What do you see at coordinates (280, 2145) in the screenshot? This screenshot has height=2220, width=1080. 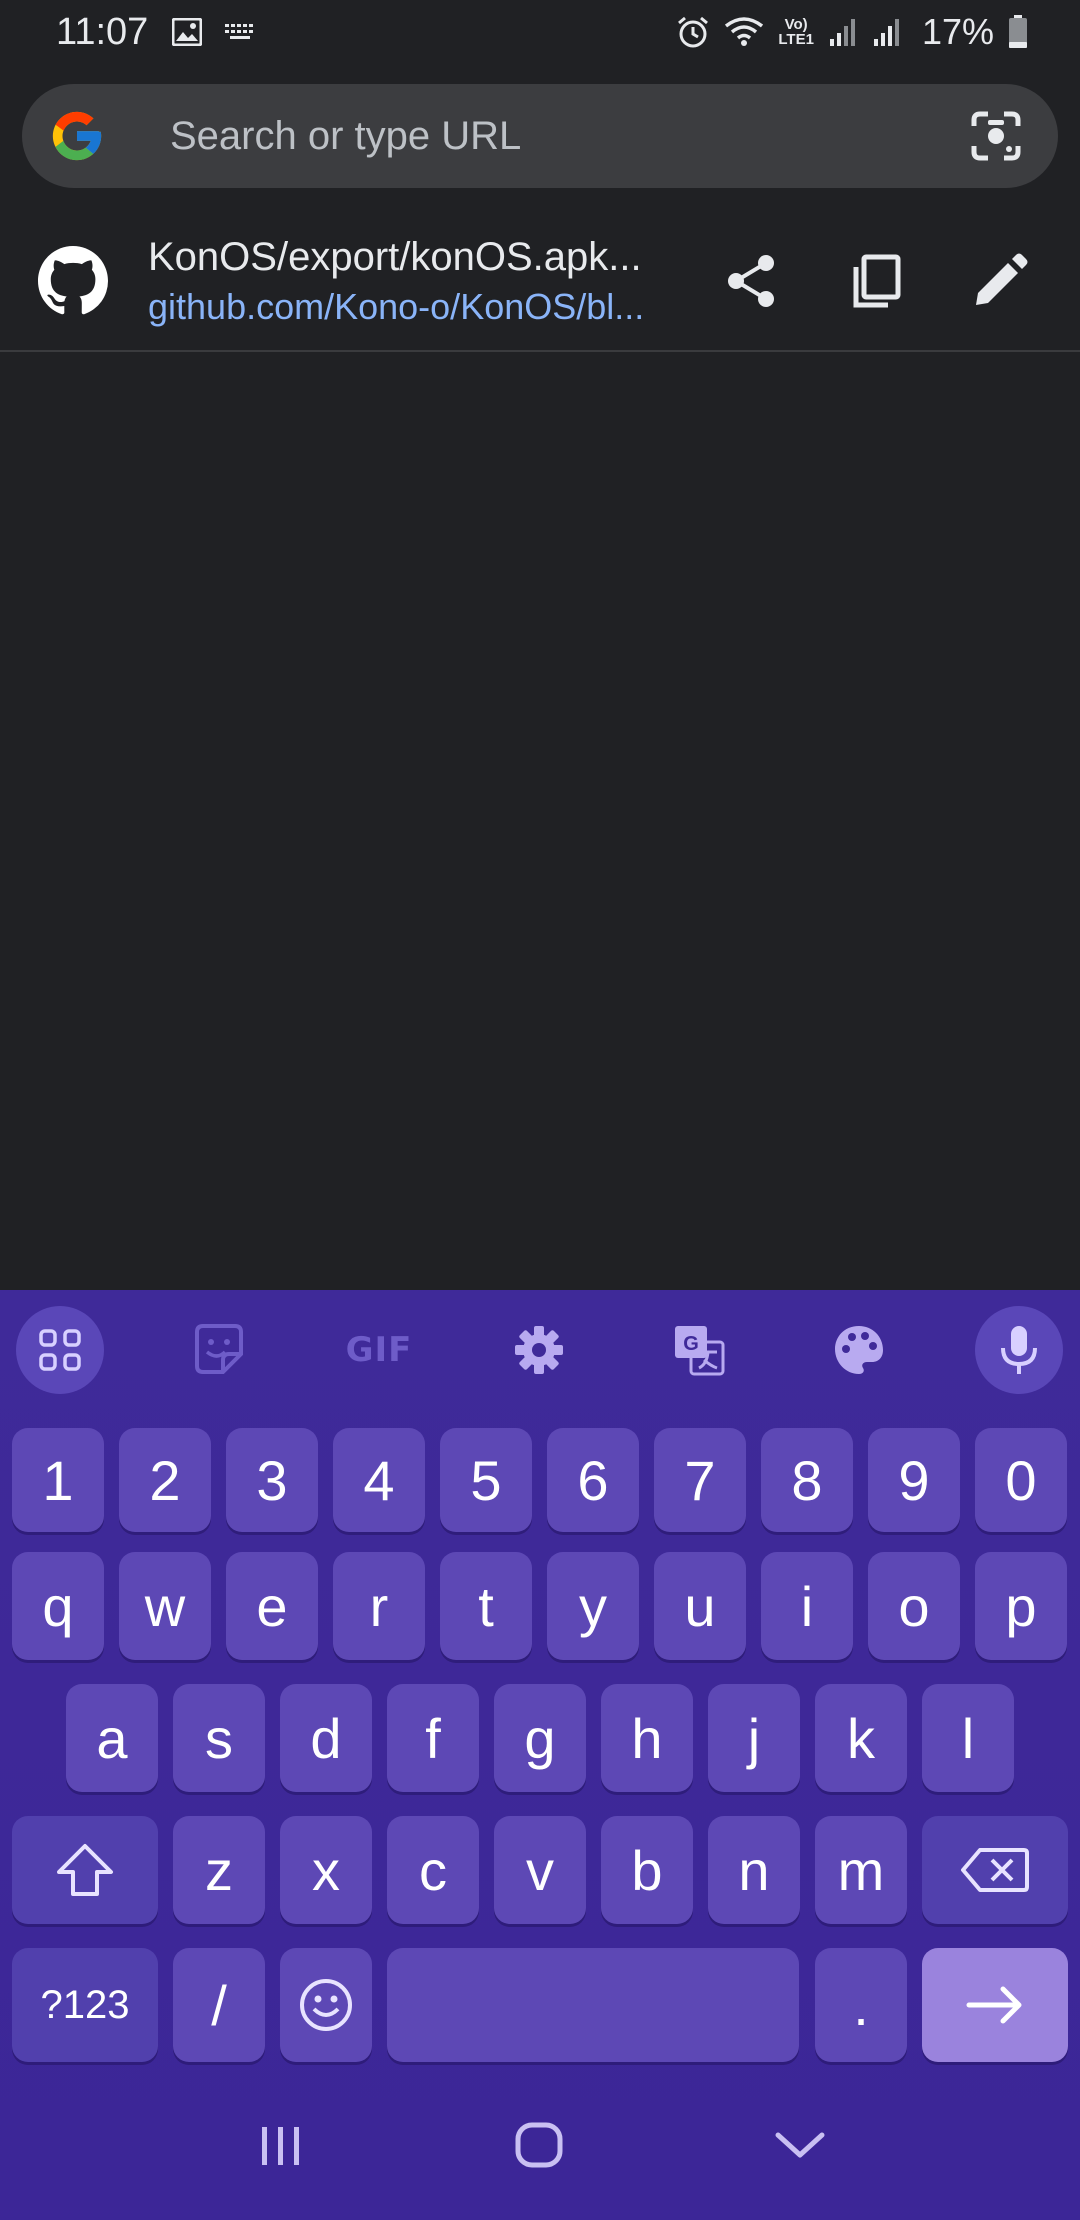 I see `recents-icon` at bounding box center [280, 2145].